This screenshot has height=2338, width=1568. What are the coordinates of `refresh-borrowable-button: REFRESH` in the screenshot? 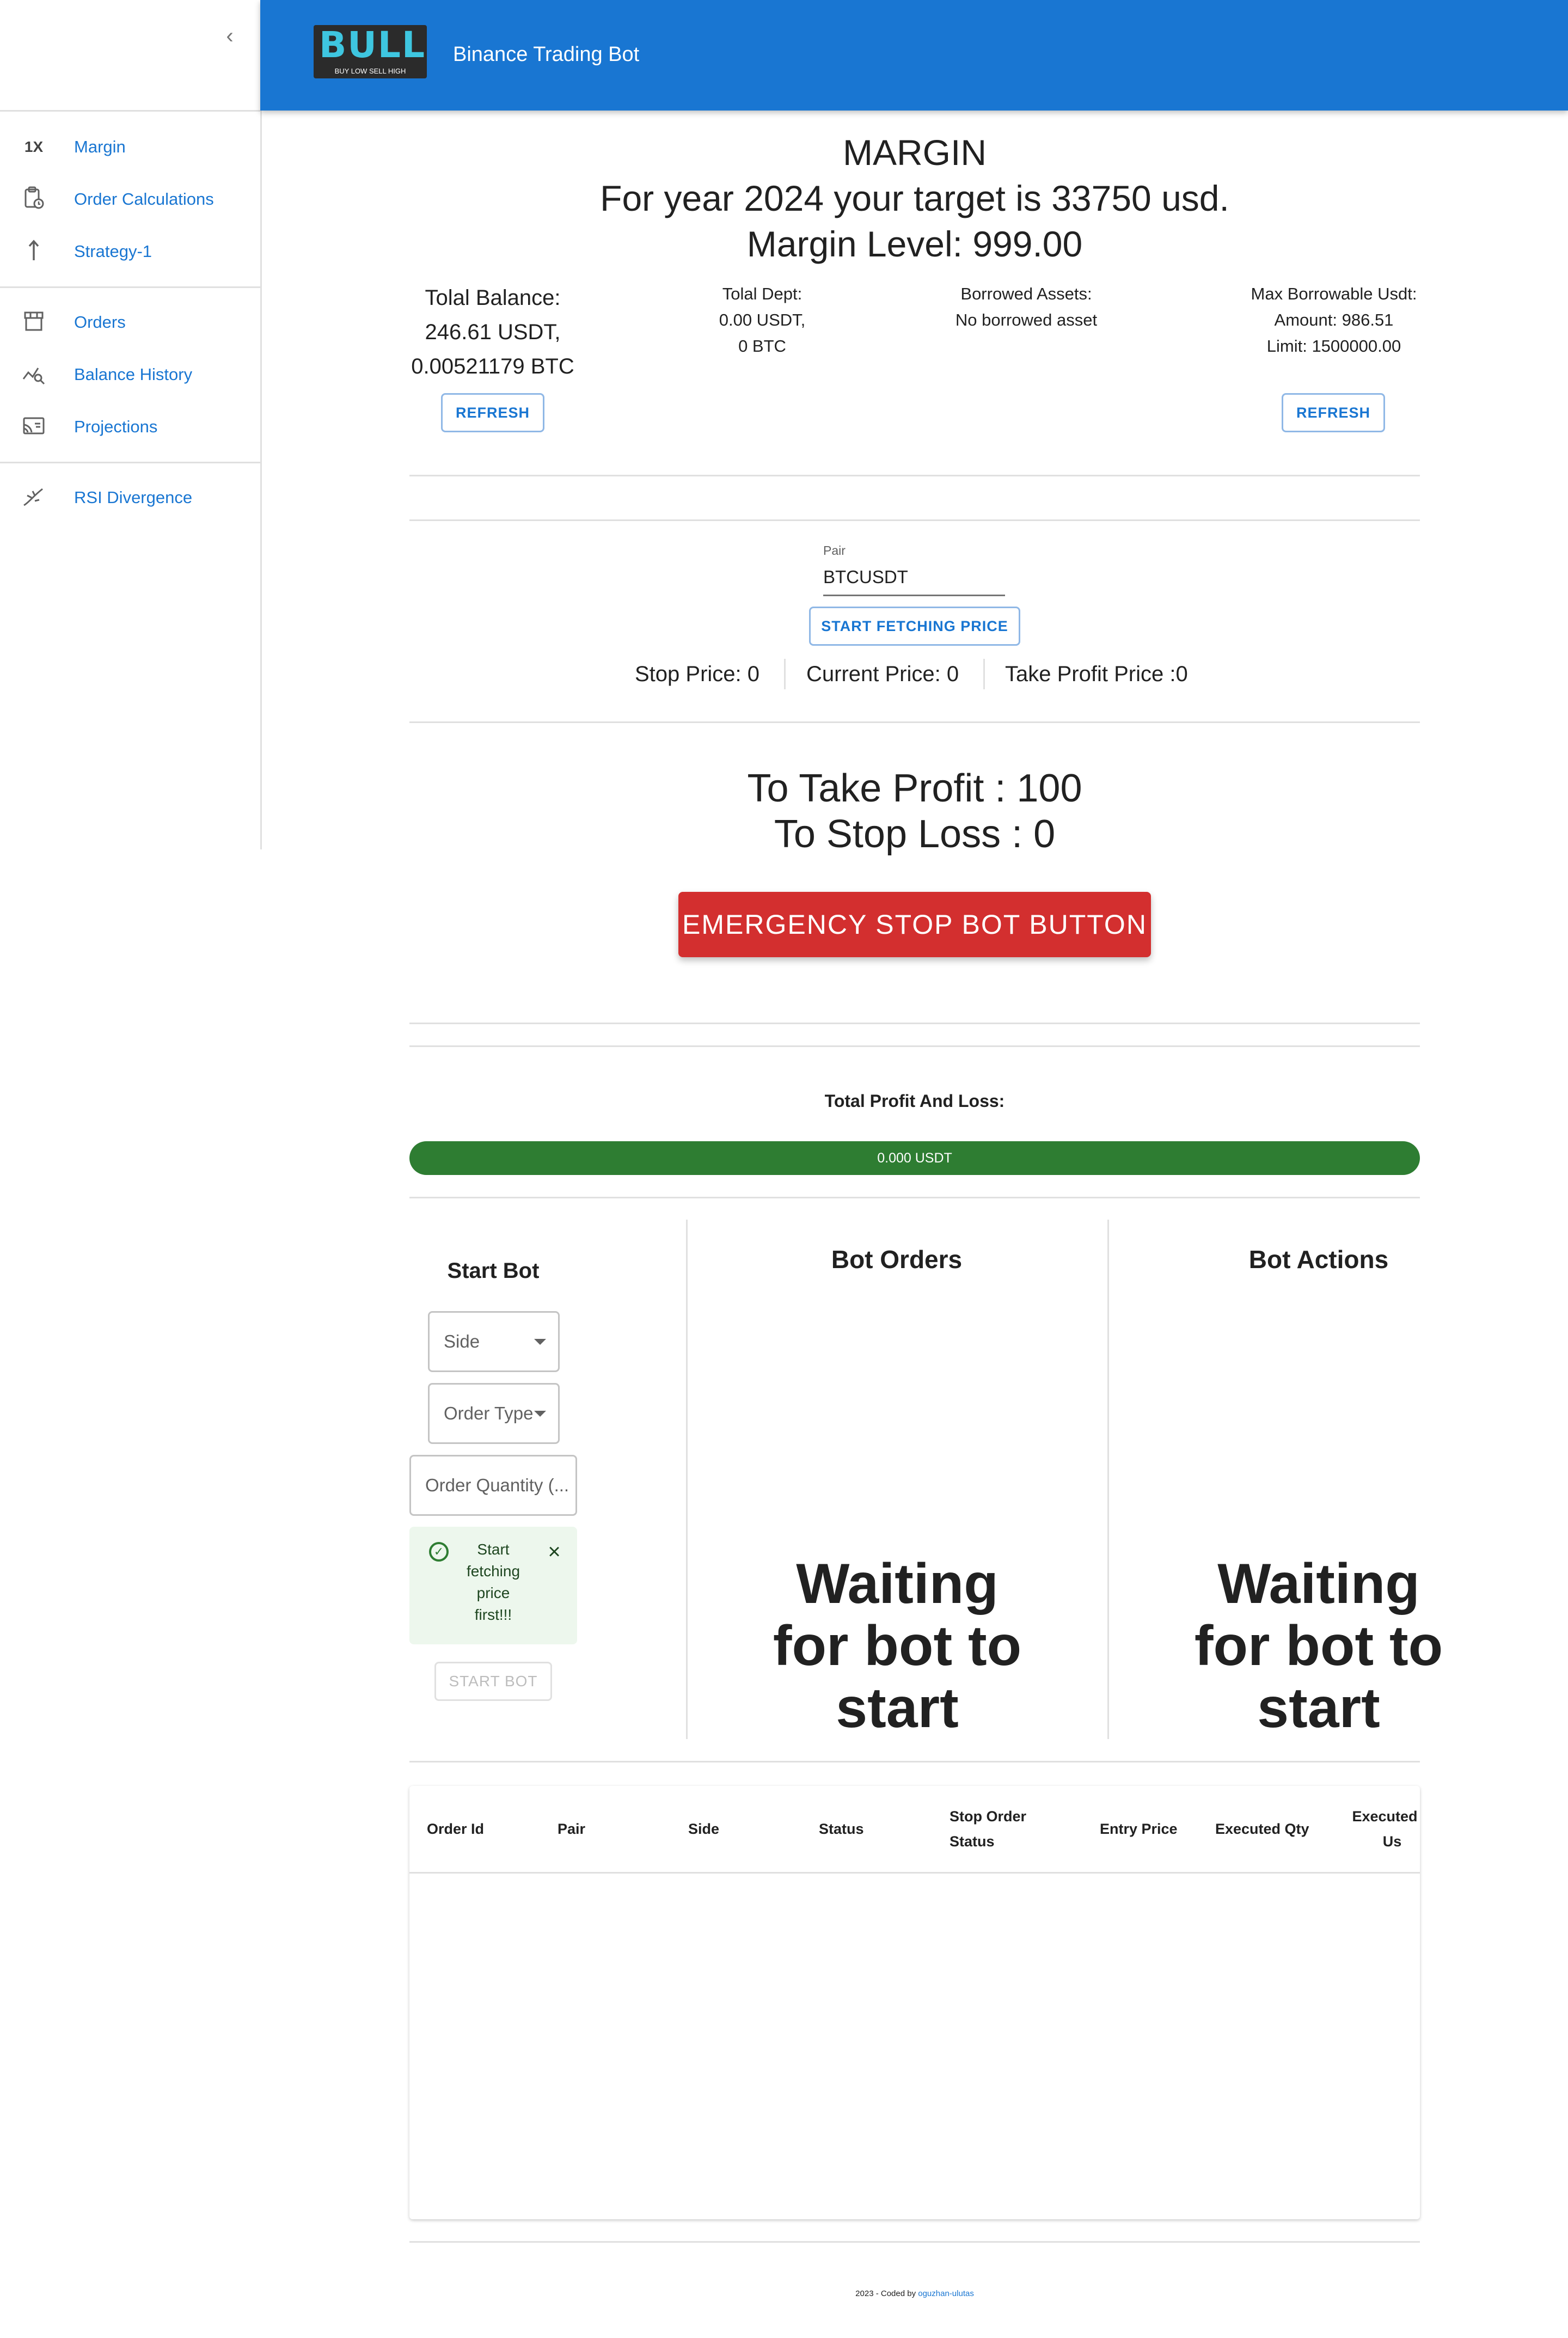 It's located at (1333, 412).